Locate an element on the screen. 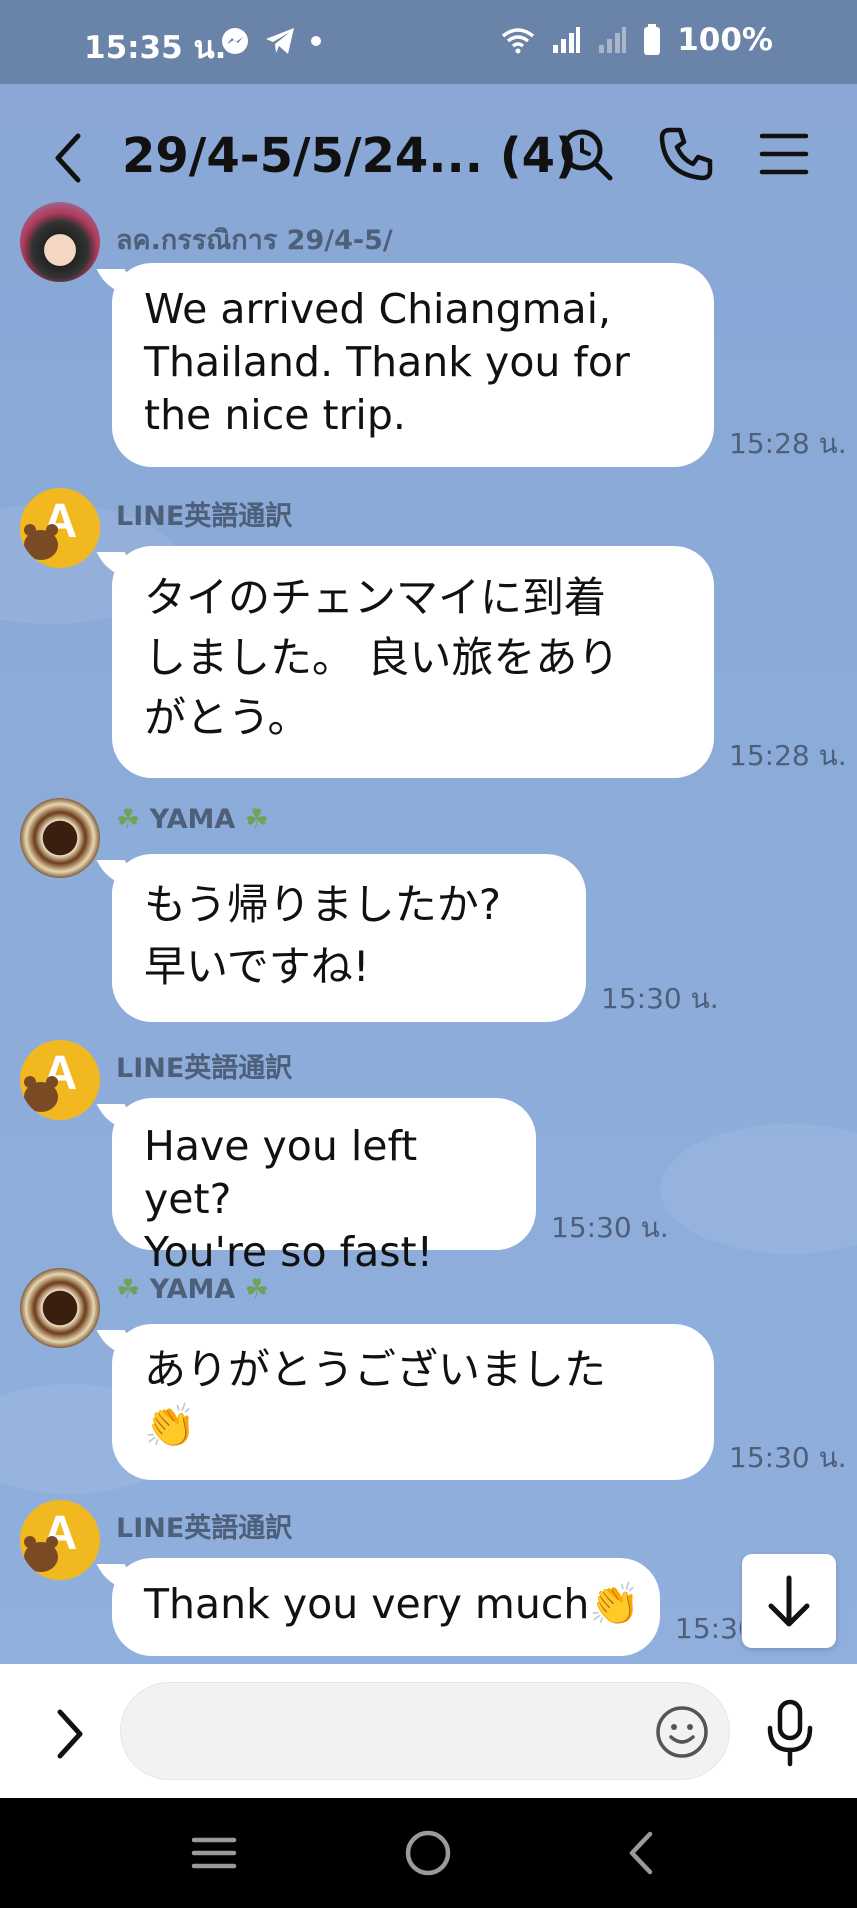 This screenshot has width=857, height=1908. scroll-to-bottom-button is located at coordinates (789, 1601).